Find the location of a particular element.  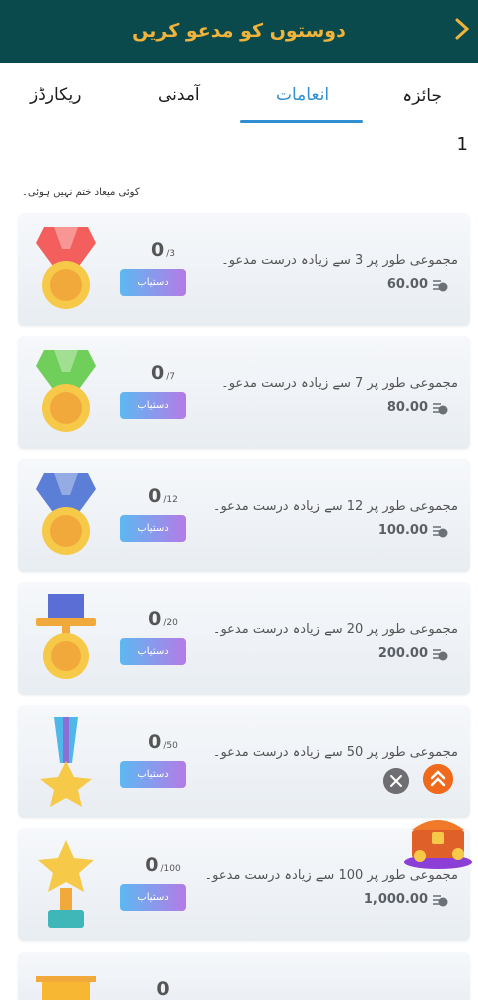

reward-amount: 1,000.00 is located at coordinates (406, 899).